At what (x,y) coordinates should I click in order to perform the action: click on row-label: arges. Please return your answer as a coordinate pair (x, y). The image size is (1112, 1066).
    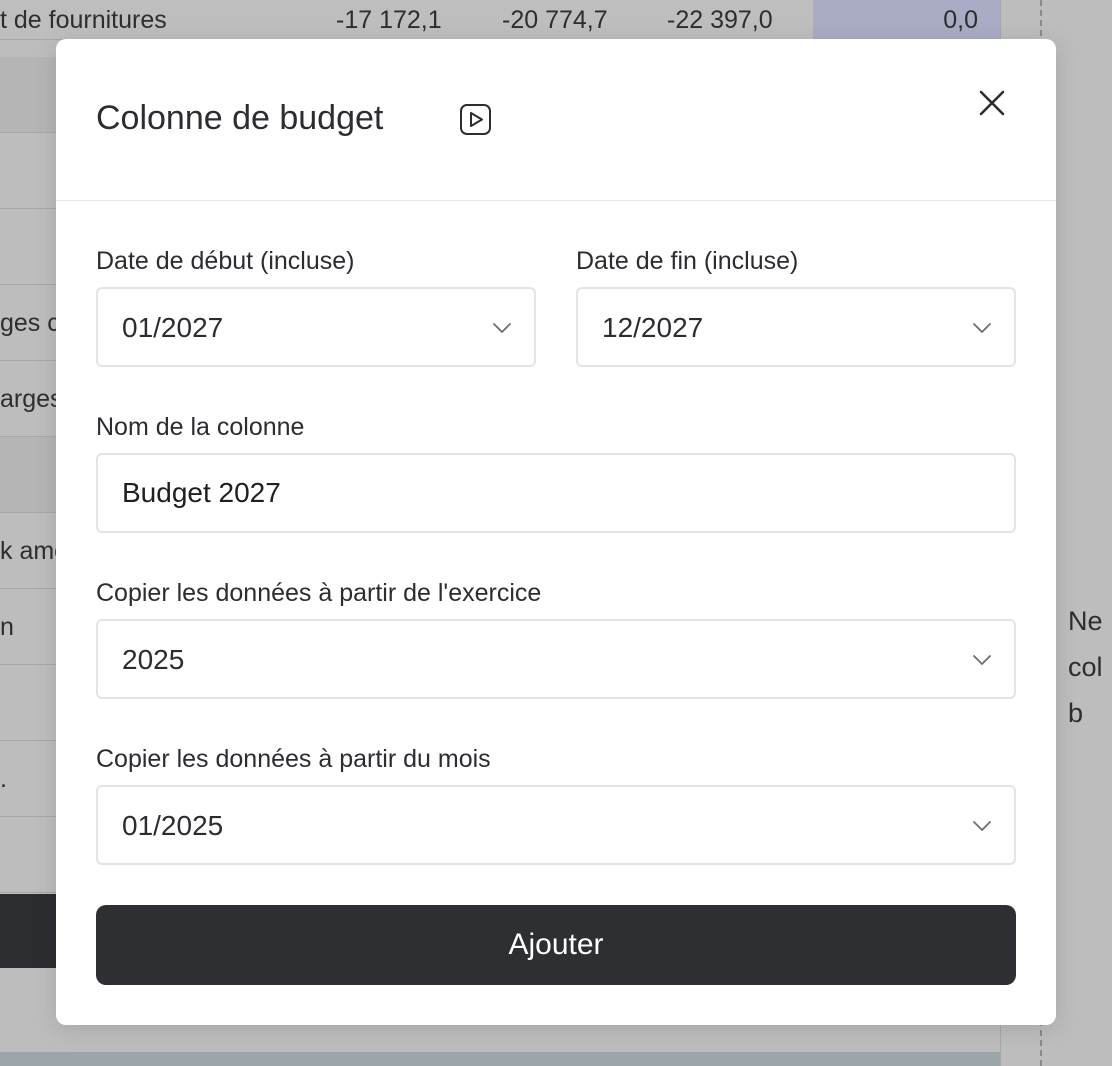
    Looking at the image, I should click on (31, 399).